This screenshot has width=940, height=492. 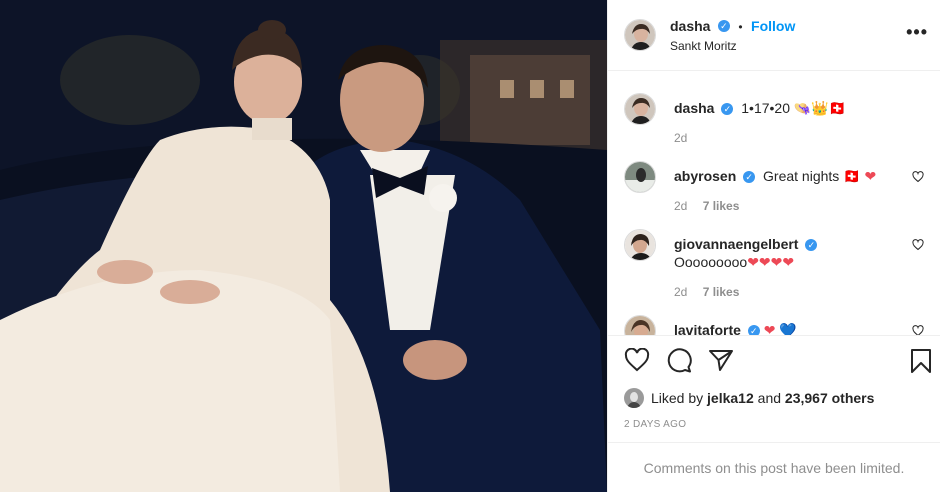 I want to click on post-timestamp: 2 DAYS AGO, so click(x=774, y=427).